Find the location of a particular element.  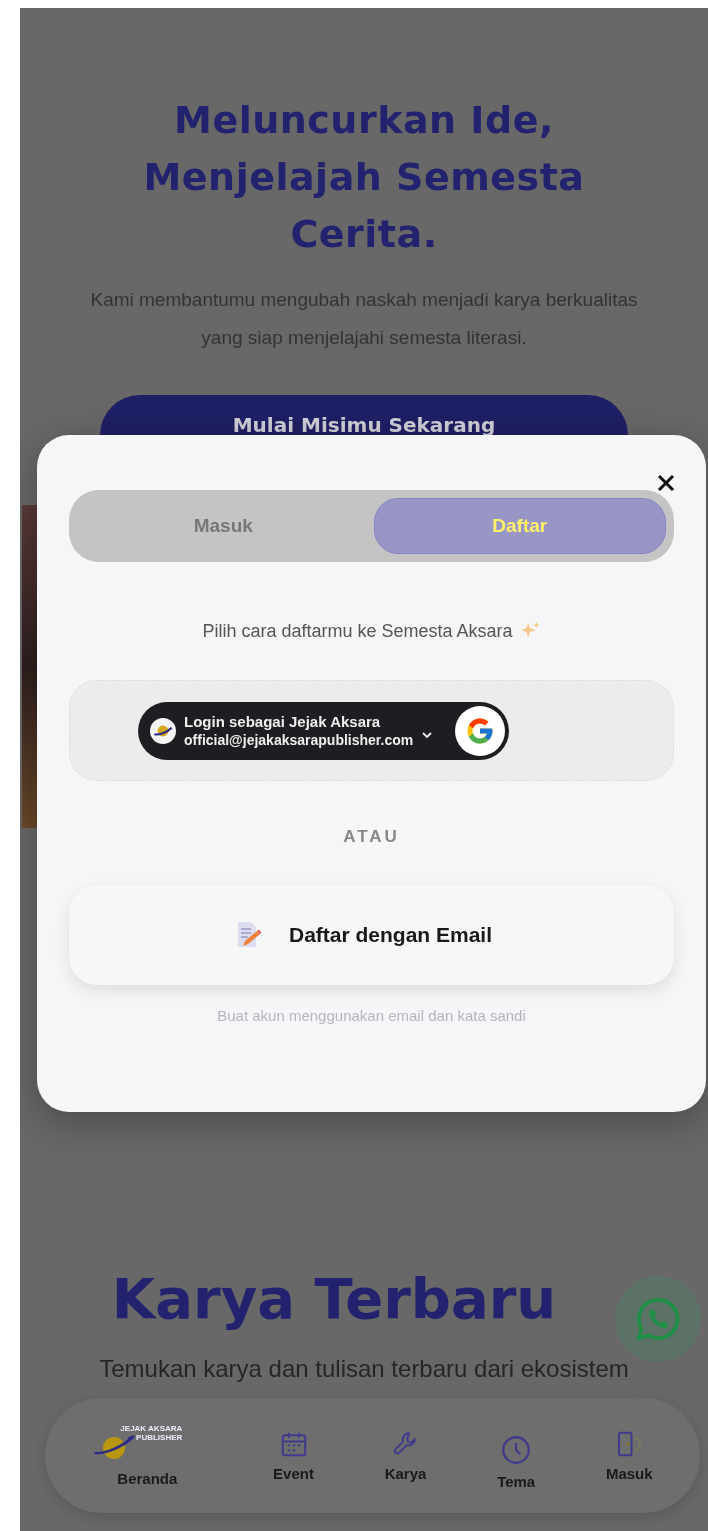

divider-label: ATAU is located at coordinates (371, 837).